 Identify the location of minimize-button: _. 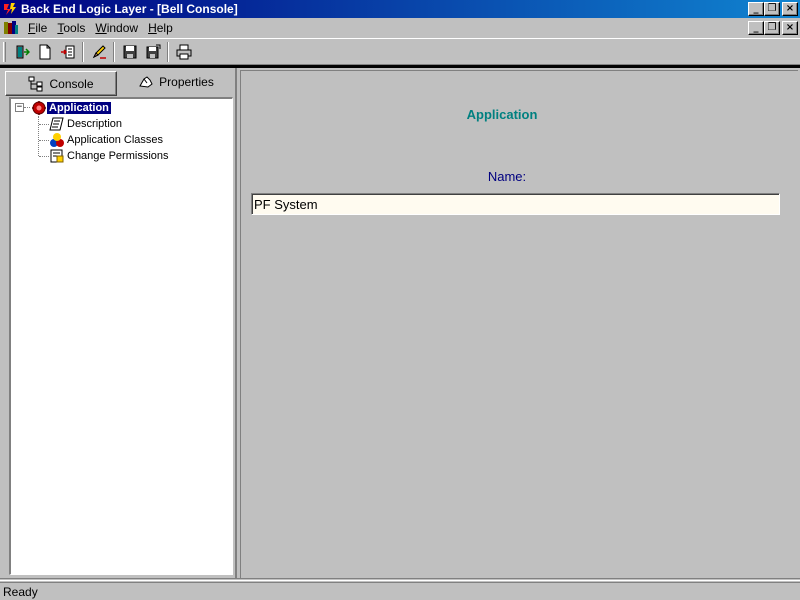
(756, 9).